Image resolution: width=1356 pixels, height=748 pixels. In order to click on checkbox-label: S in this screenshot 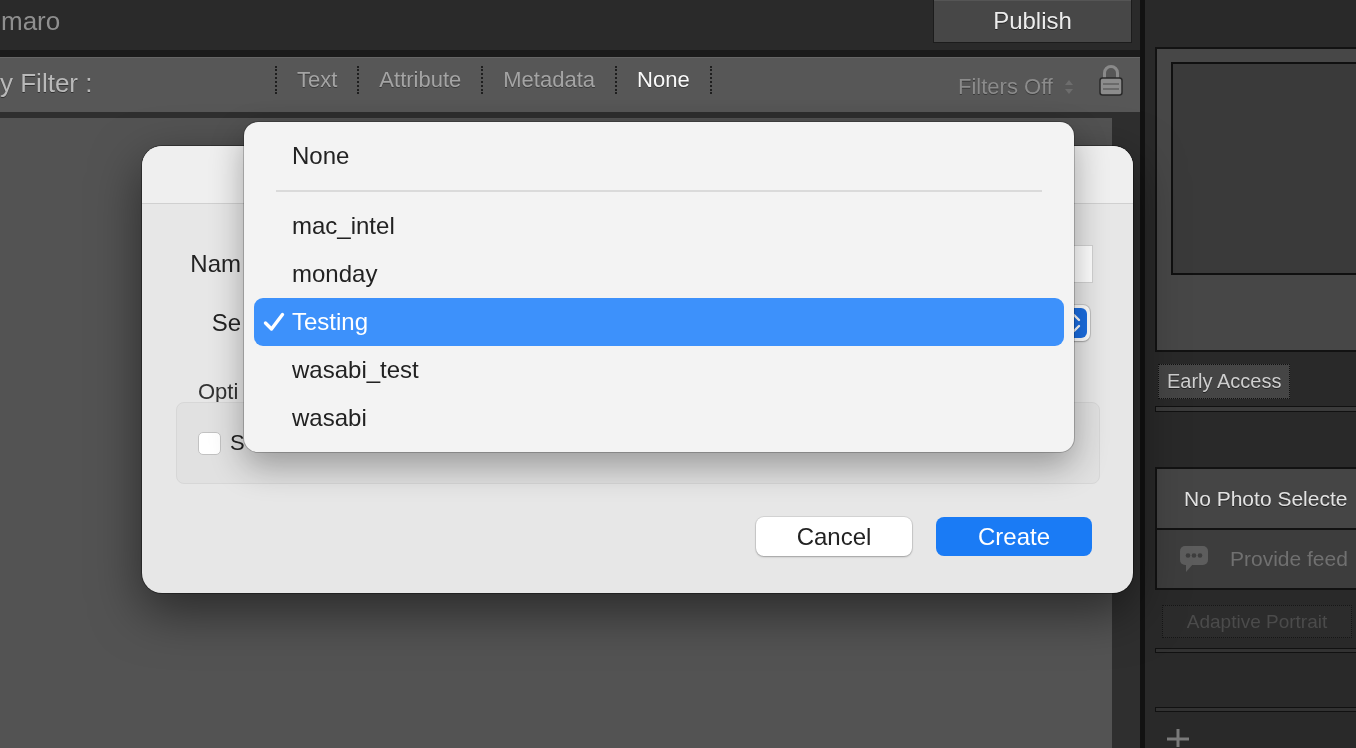, I will do `click(237, 443)`.